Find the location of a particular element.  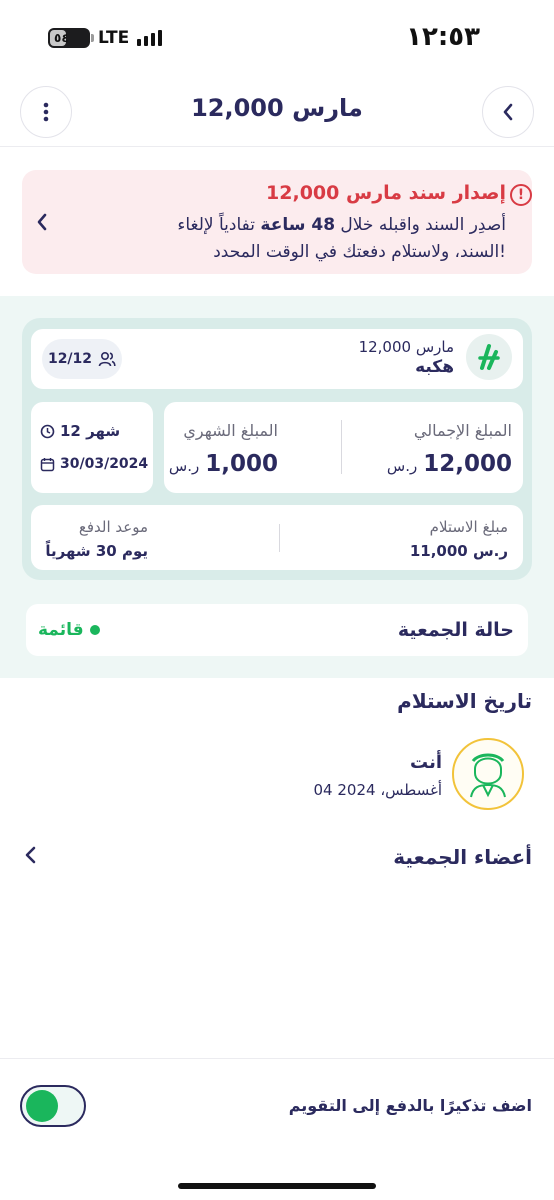

duration-value: 12 شهر is located at coordinates (90, 431).